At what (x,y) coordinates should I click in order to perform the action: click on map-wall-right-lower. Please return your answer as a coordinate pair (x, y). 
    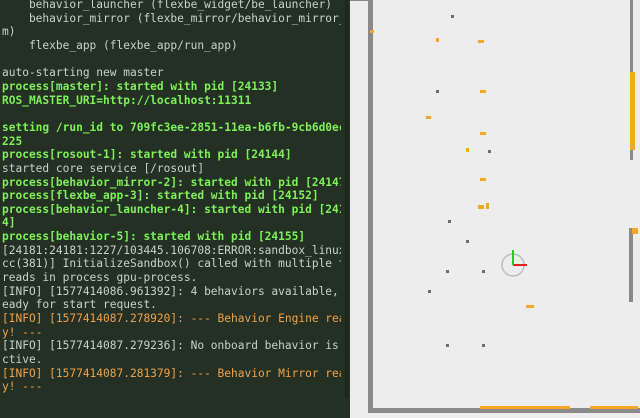
    Looking at the image, I should click on (631, 265).